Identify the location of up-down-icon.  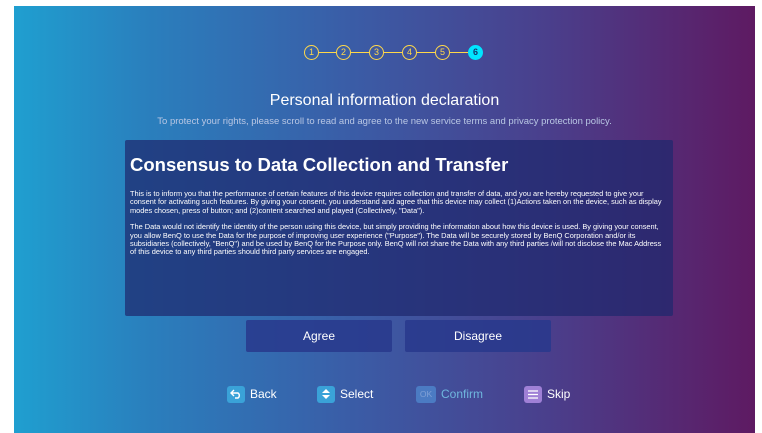
(326, 394).